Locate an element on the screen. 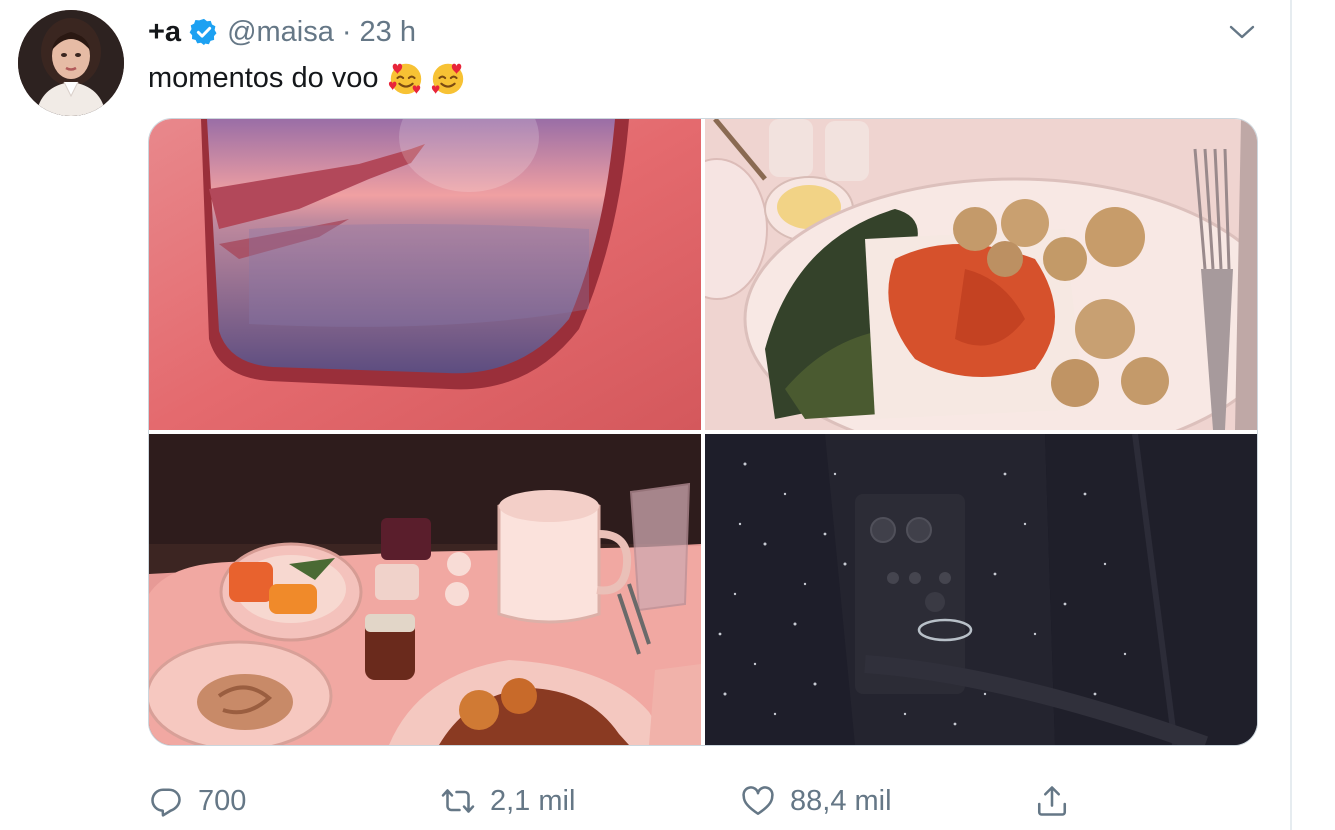 This screenshot has height=830, width=1335. share-button is located at coordinates (1052, 801).